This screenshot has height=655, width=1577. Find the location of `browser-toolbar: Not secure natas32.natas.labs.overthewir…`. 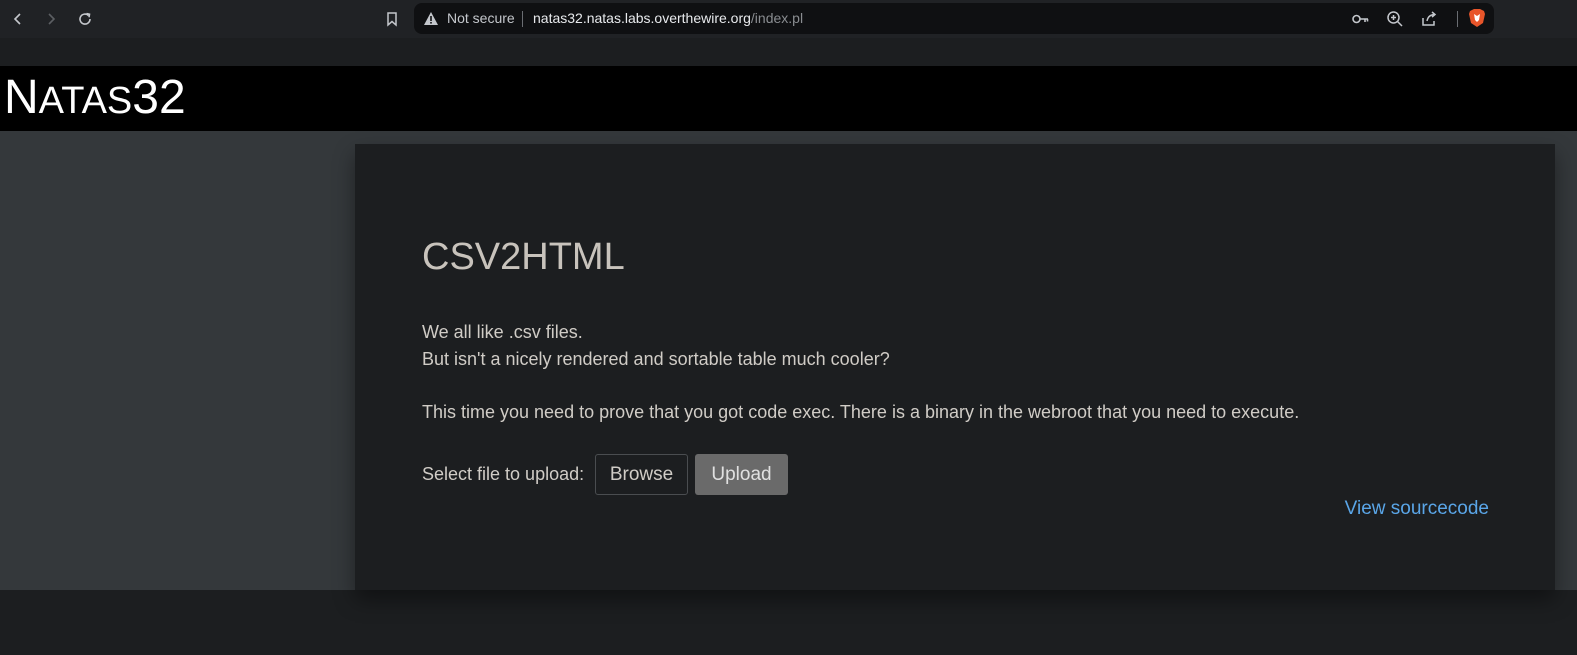

browser-toolbar: Not secure natas32.natas.labs.overthewir… is located at coordinates (788, 19).